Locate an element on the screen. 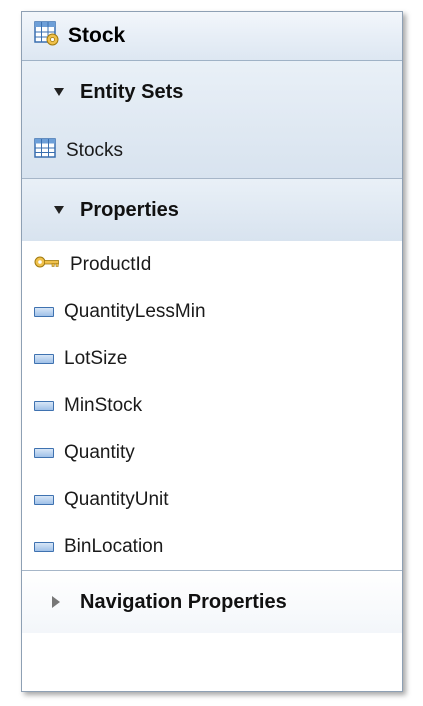 The image size is (423, 706). property-item-productid: ProductId is located at coordinates (212, 264).